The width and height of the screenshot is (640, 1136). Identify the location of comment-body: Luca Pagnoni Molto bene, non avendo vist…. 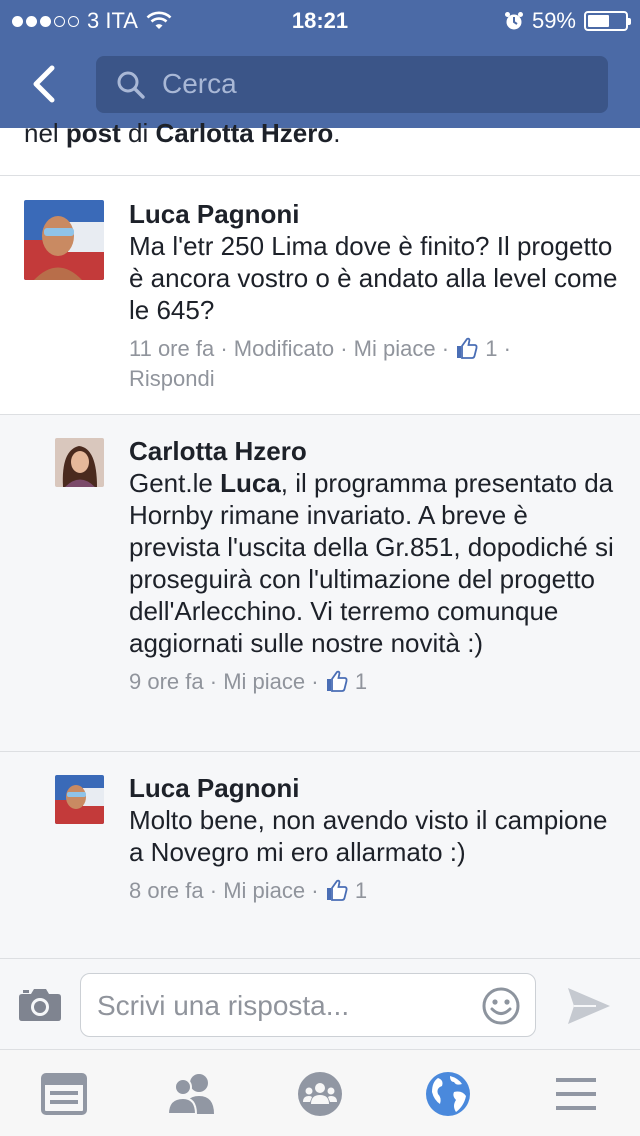
(374, 839).